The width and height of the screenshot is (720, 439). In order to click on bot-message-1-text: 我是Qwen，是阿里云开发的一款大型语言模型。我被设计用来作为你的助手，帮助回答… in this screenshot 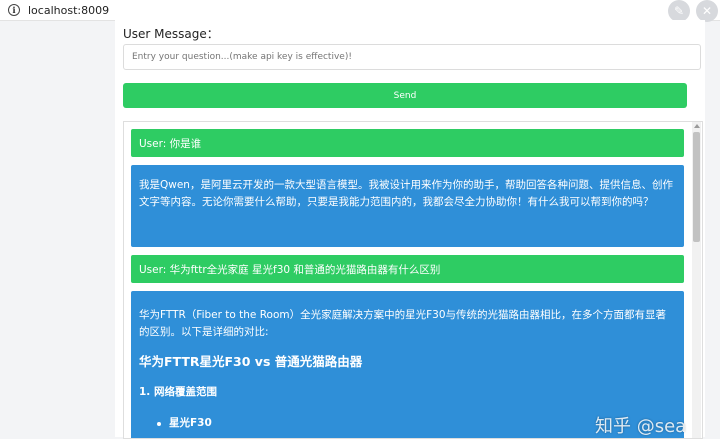, I will do `click(406, 193)`.